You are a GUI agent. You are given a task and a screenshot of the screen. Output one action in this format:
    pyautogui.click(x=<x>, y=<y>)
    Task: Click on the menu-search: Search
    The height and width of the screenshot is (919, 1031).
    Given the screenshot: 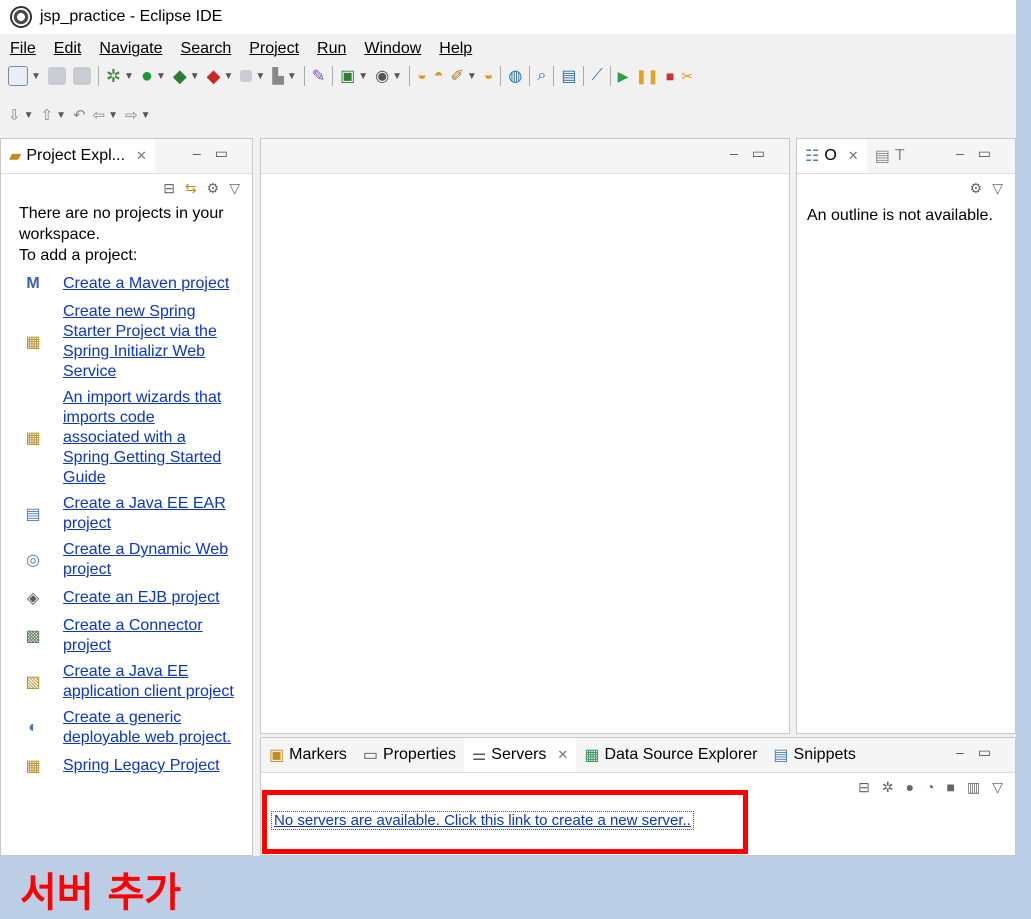 What is the action you would take?
    pyautogui.click(x=206, y=49)
    